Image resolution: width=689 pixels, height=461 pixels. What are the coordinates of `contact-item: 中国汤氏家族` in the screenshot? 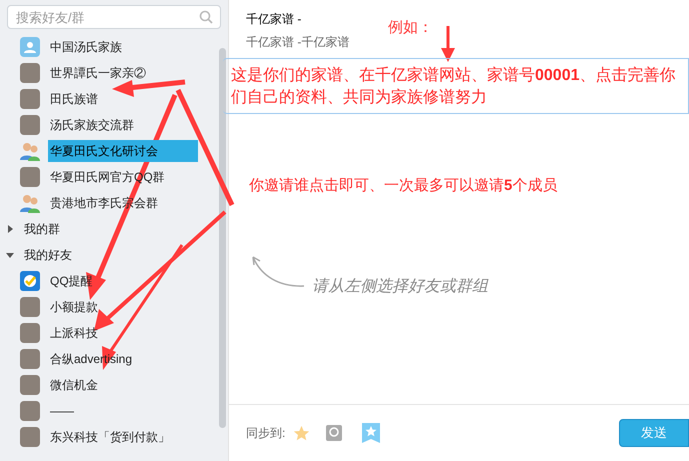 It's located at (86, 47).